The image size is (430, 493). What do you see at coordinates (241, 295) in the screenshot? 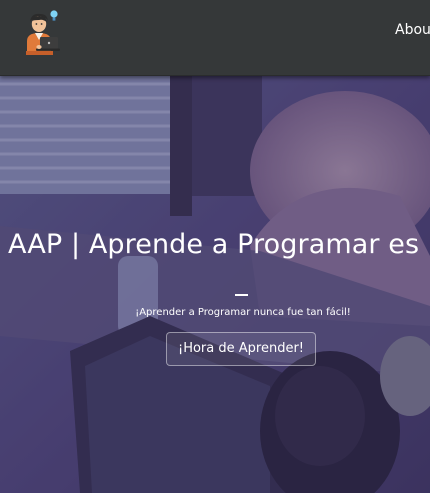
I see `hero-divider` at bounding box center [241, 295].